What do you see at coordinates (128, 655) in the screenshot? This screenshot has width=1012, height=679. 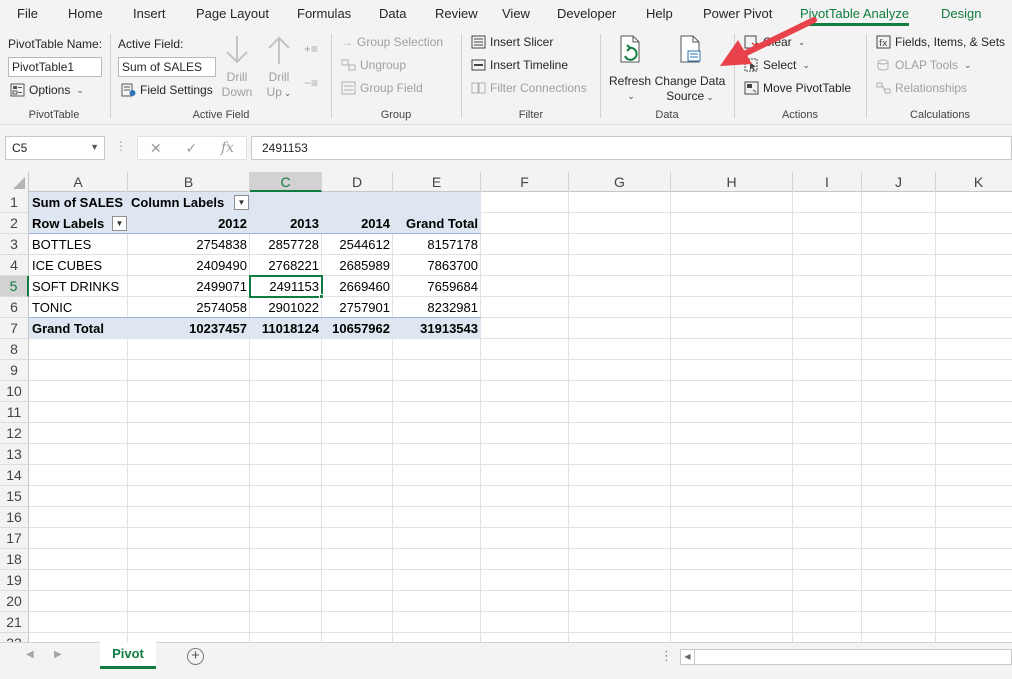 I see `sheet-tab-pivot: Pivot` at bounding box center [128, 655].